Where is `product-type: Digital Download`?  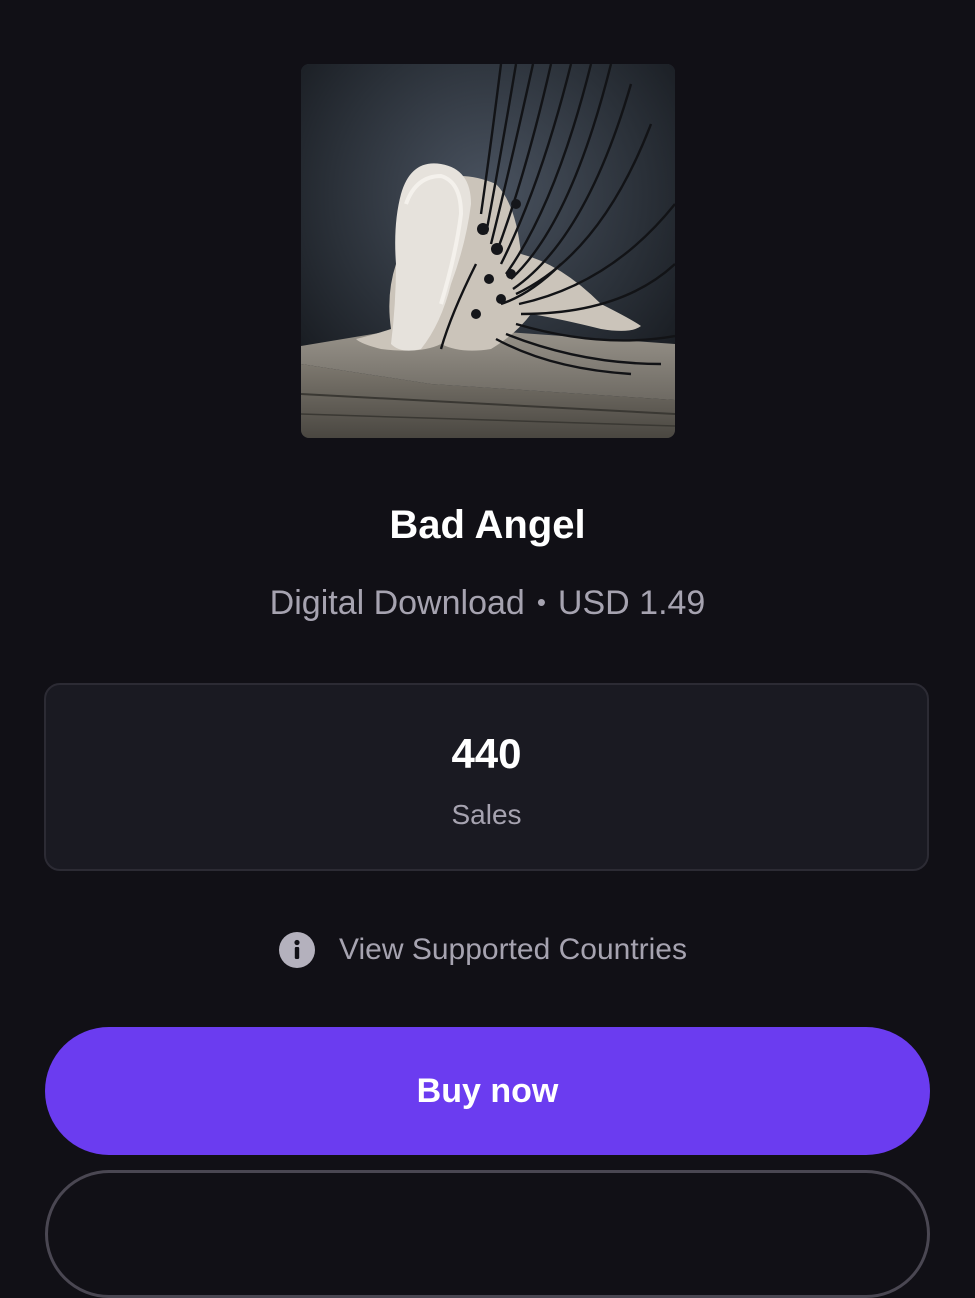
product-type: Digital Download is located at coordinates (397, 603).